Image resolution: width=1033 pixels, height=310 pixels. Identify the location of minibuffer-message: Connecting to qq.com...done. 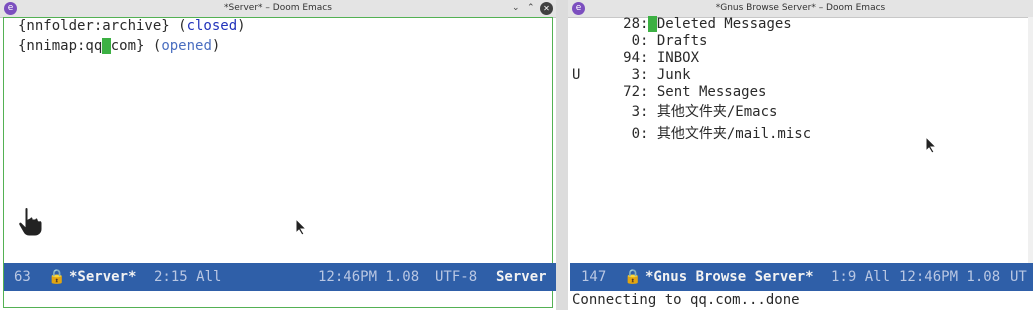
(686, 300).